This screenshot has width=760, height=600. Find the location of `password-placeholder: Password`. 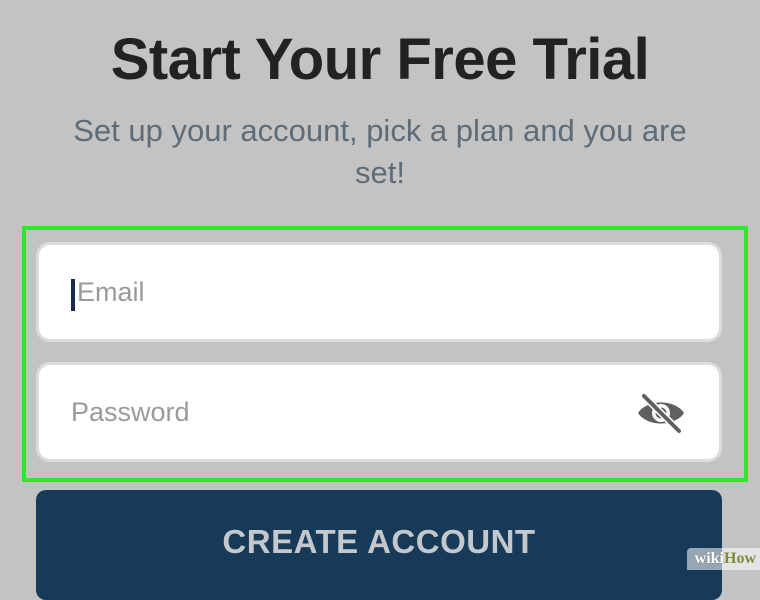

password-placeholder: Password is located at coordinates (130, 412).